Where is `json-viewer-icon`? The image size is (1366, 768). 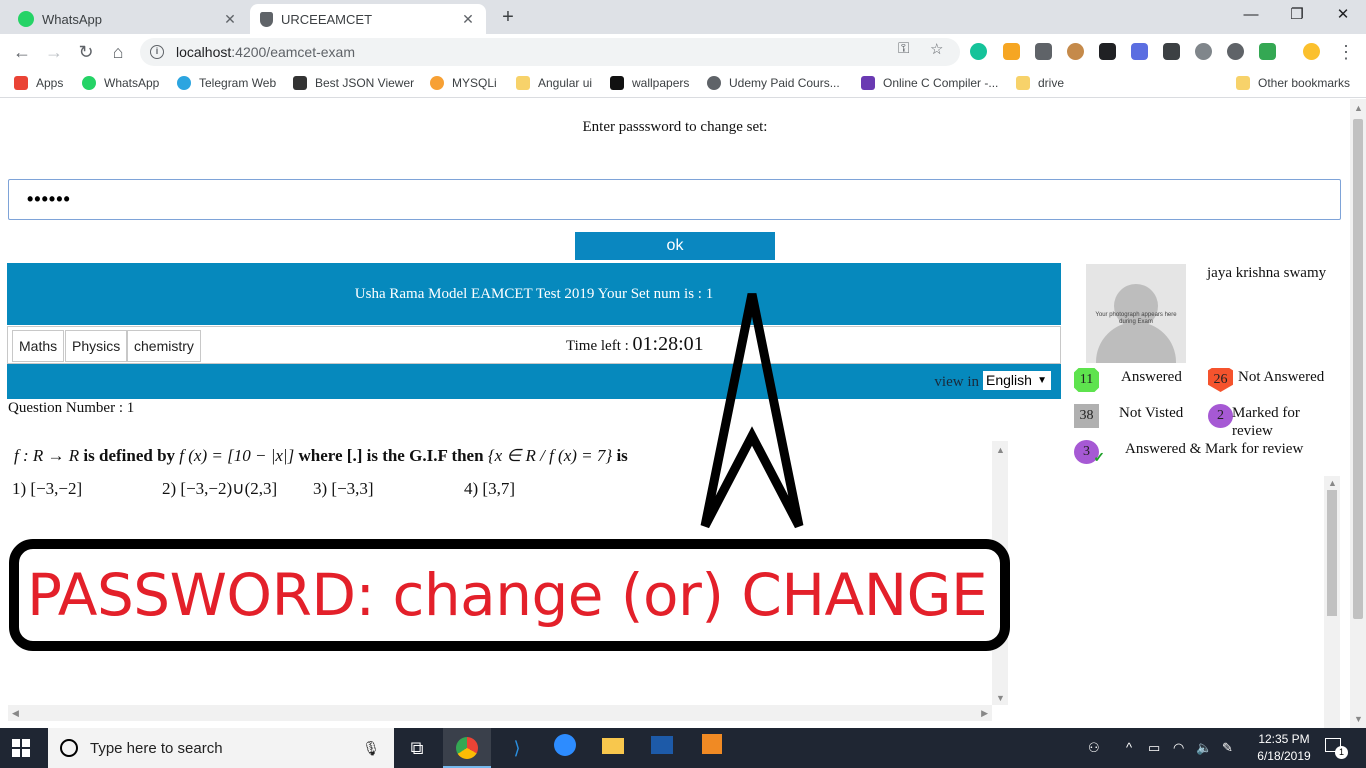
json-viewer-icon is located at coordinates (300, 83).